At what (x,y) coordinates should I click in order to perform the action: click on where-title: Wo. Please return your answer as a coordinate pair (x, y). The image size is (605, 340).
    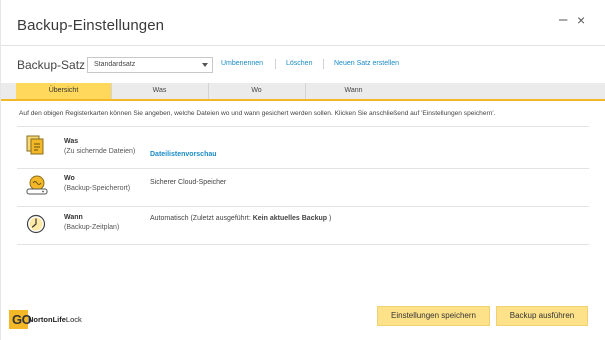
    Looking at the image, I should click on (69, 178).